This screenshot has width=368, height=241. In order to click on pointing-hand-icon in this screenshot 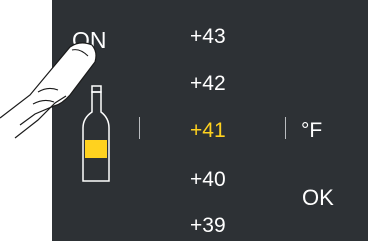, I will do `click(48, 90)`.